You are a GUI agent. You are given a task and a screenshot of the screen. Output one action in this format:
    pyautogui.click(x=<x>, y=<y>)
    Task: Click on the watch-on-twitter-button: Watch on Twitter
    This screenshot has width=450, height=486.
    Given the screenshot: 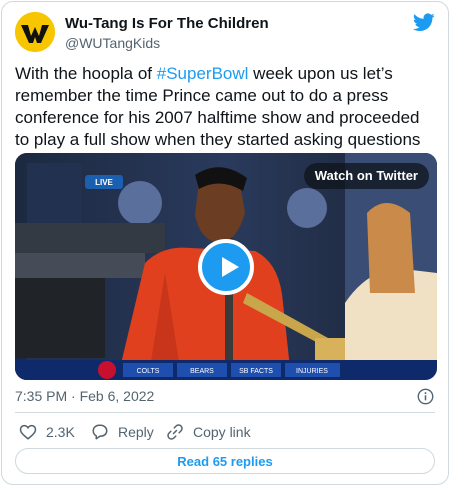 What is the action you would take?
    pyautogui.click(x=366, y=176)
    